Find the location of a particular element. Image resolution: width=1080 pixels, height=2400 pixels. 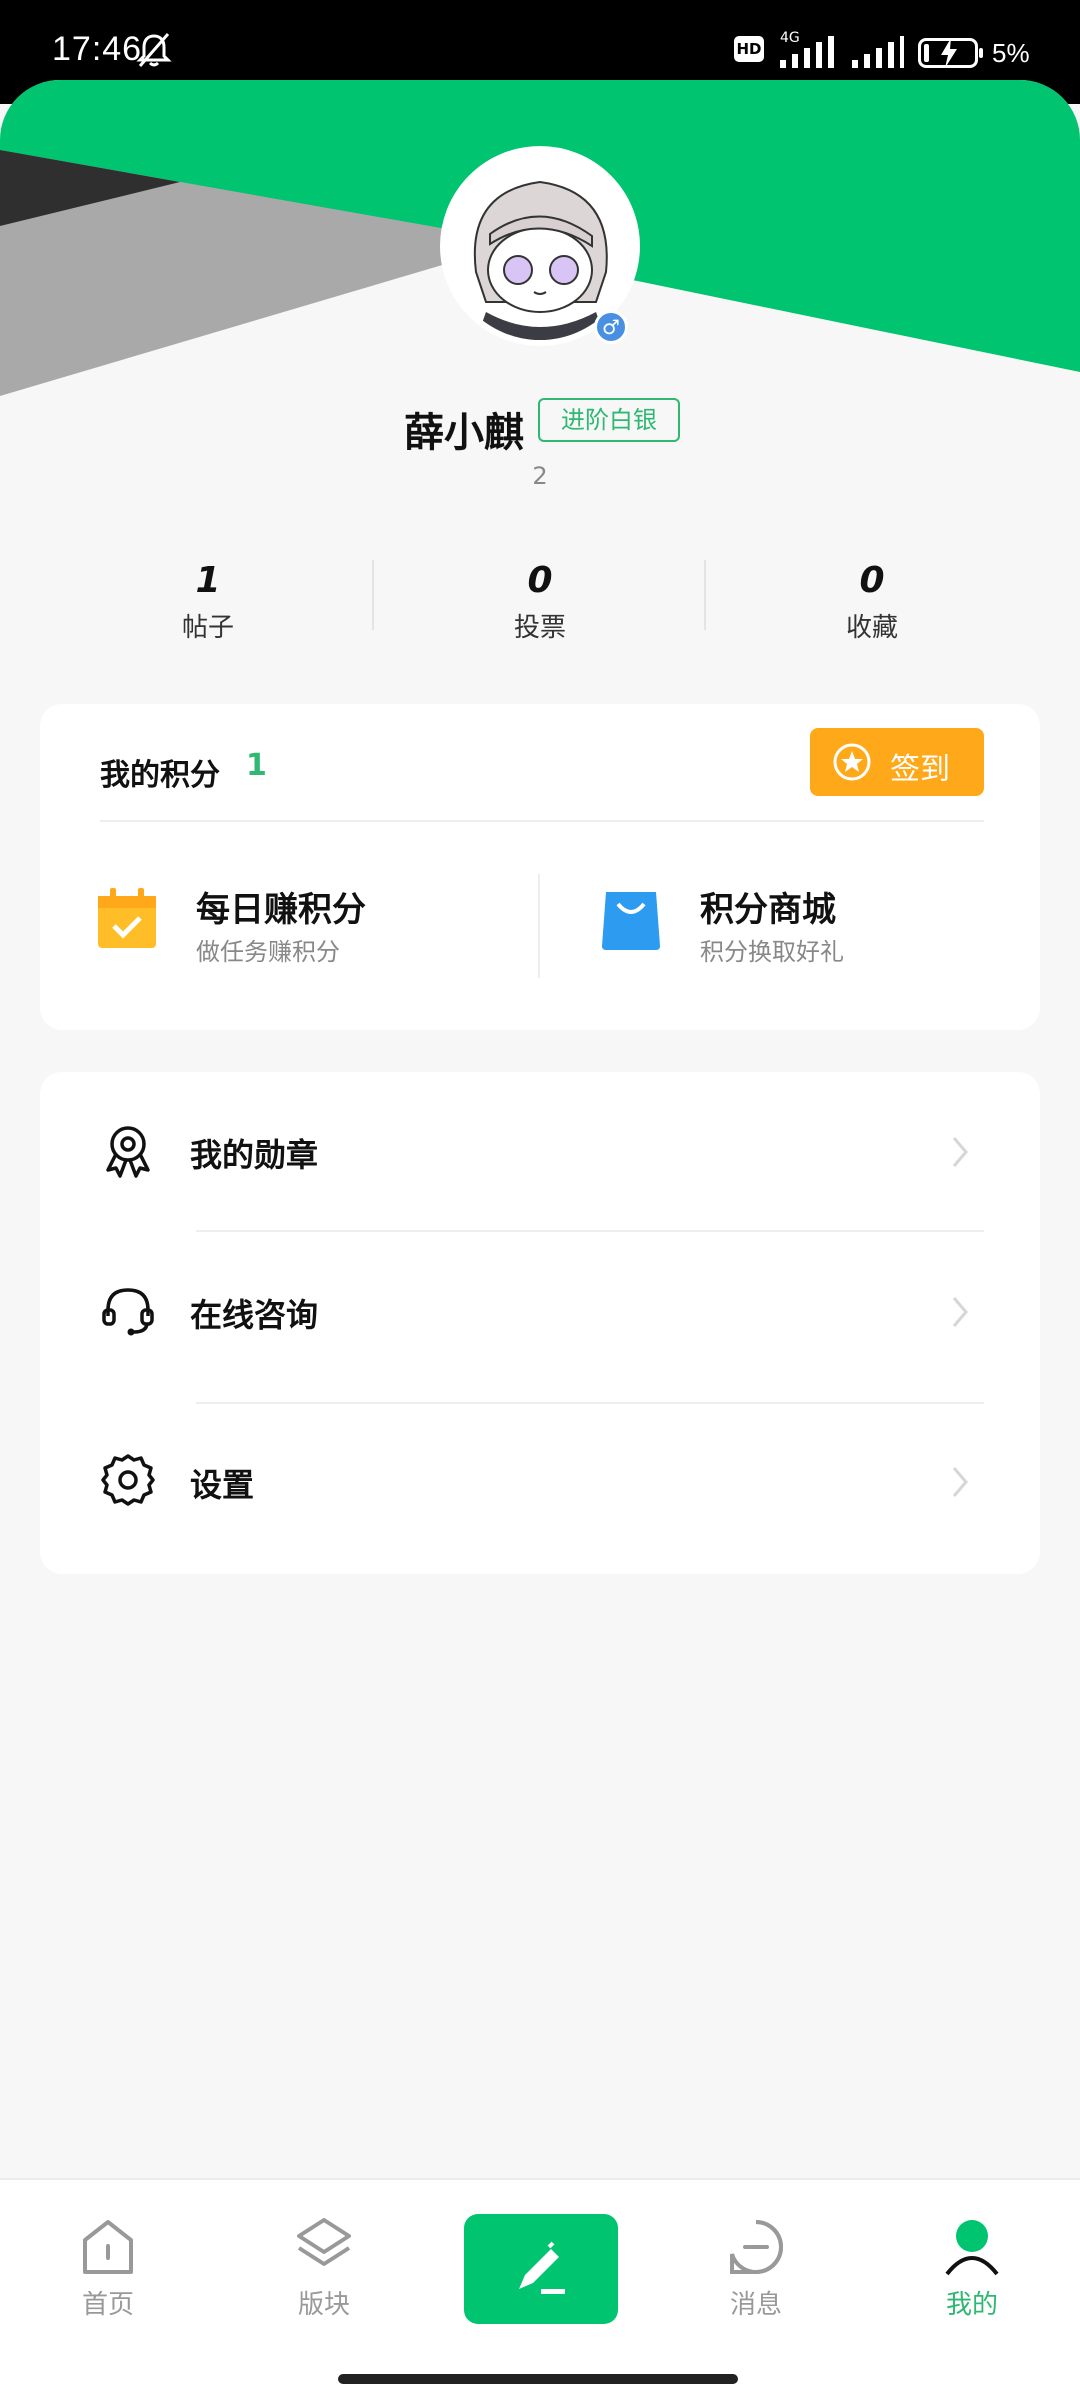

tab-profile: 我的 is located at coordinates (972, 2268).